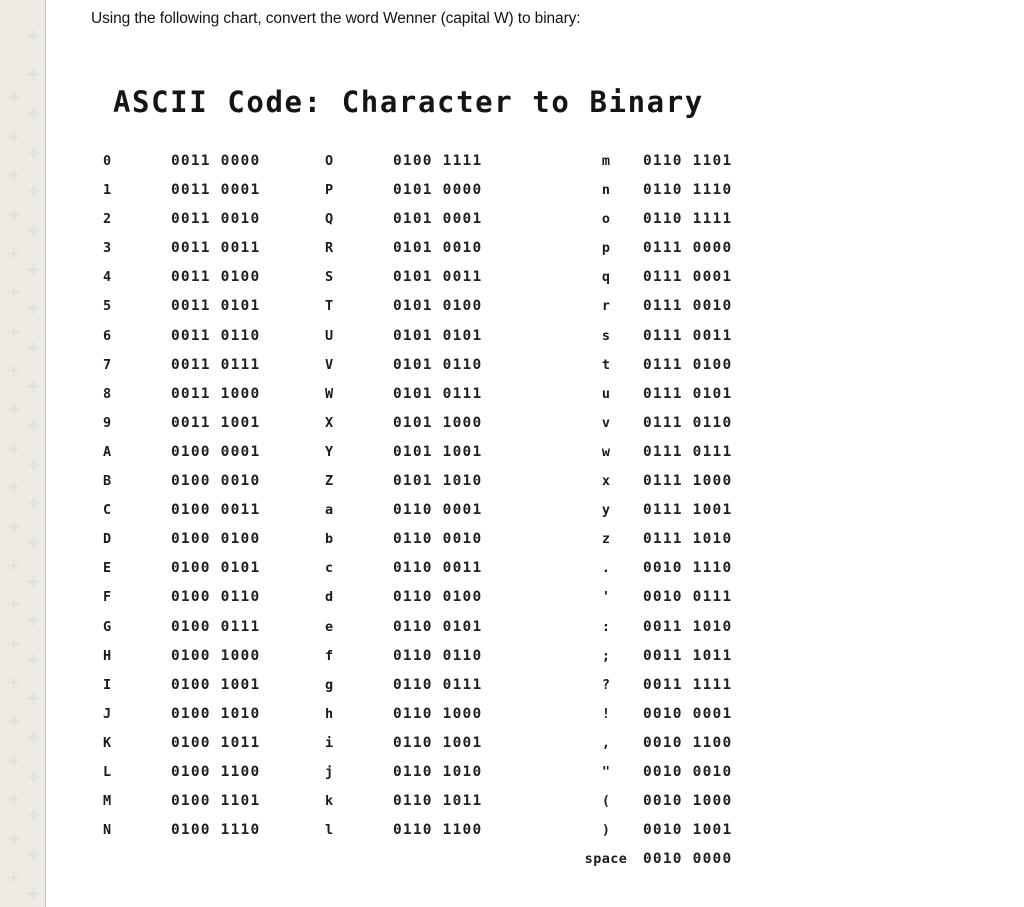 Image resolution: width=1024 pixels, height=907 pixels. I want to click on character-cell: D, so click(107, 539).